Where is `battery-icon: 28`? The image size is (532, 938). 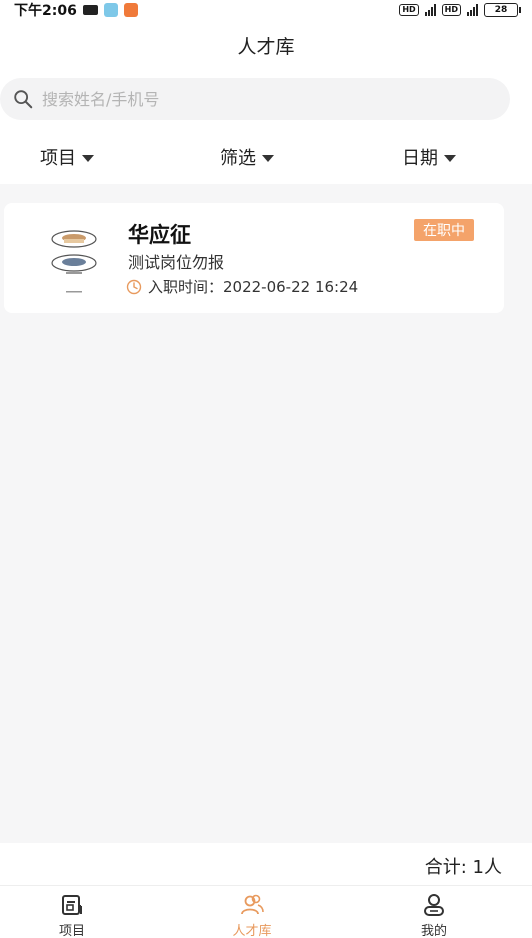 battery-icon: 28 is located at coordinates (502, 10).